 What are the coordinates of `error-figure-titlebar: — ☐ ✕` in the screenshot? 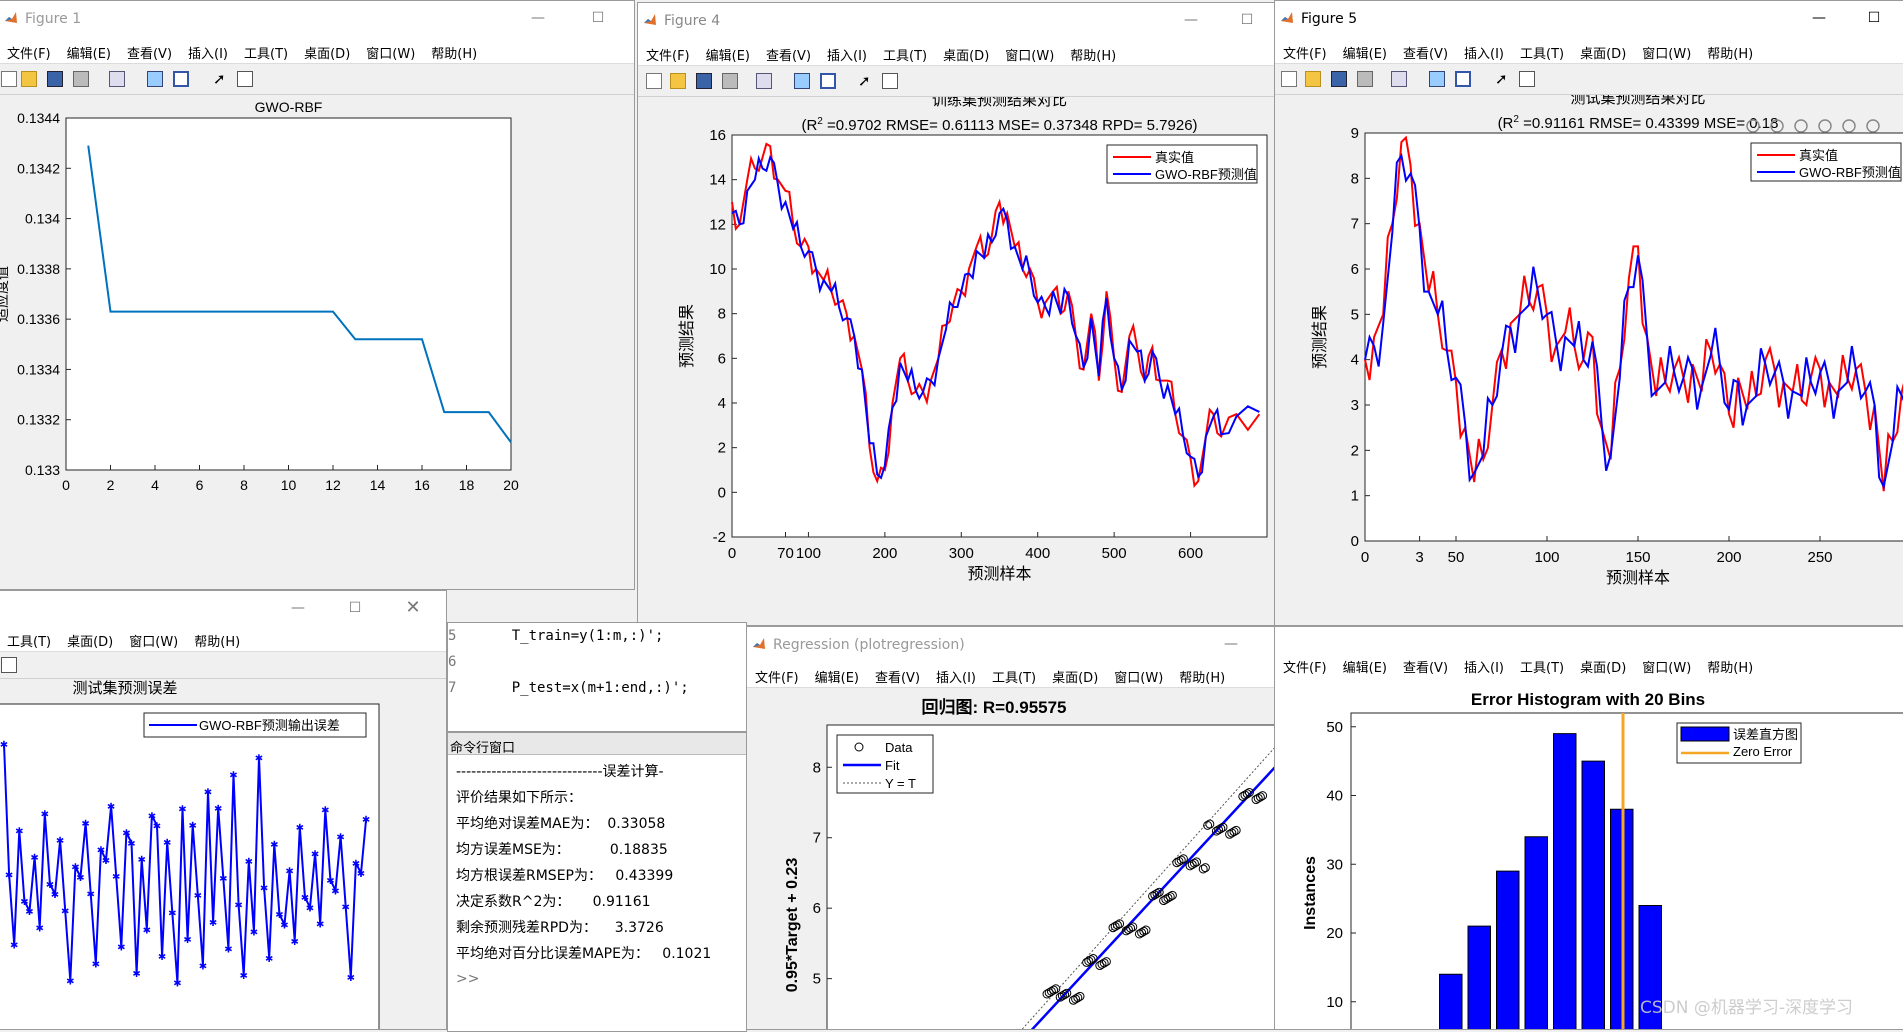 It's located at (223, 609).